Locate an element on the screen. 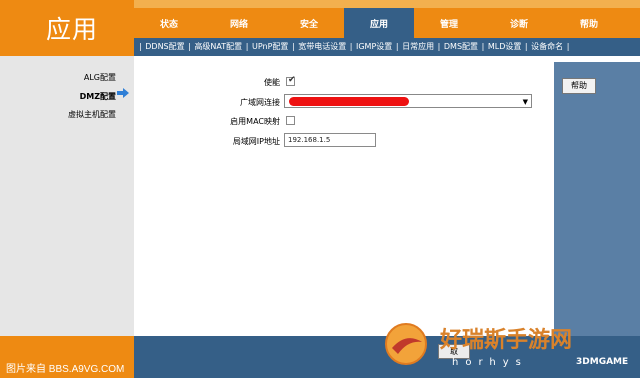 The height and width of the screenshot is (378, 640). submenu-advanced-nat: 高级NAT配置 is located at coordinates (218, 46).